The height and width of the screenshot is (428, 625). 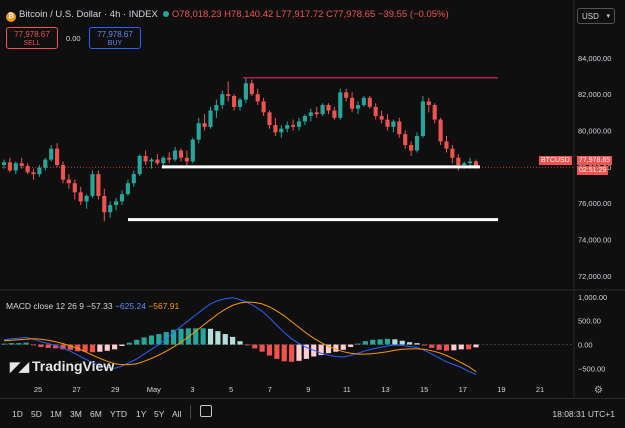 I want to click on price-tag-value: 77,978.65, so click(x=595, y=160).